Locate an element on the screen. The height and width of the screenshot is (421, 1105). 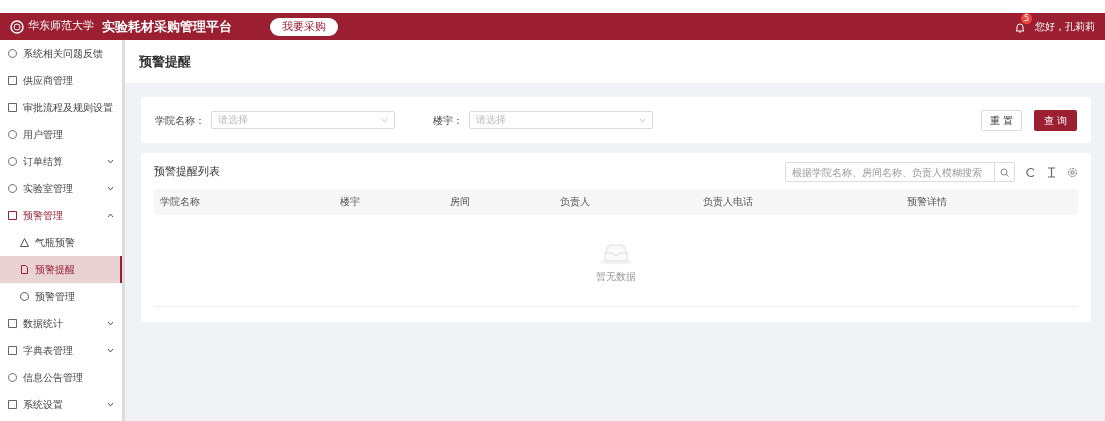
sidebar-item: 订单结算 is located at coordinates (61, 161).